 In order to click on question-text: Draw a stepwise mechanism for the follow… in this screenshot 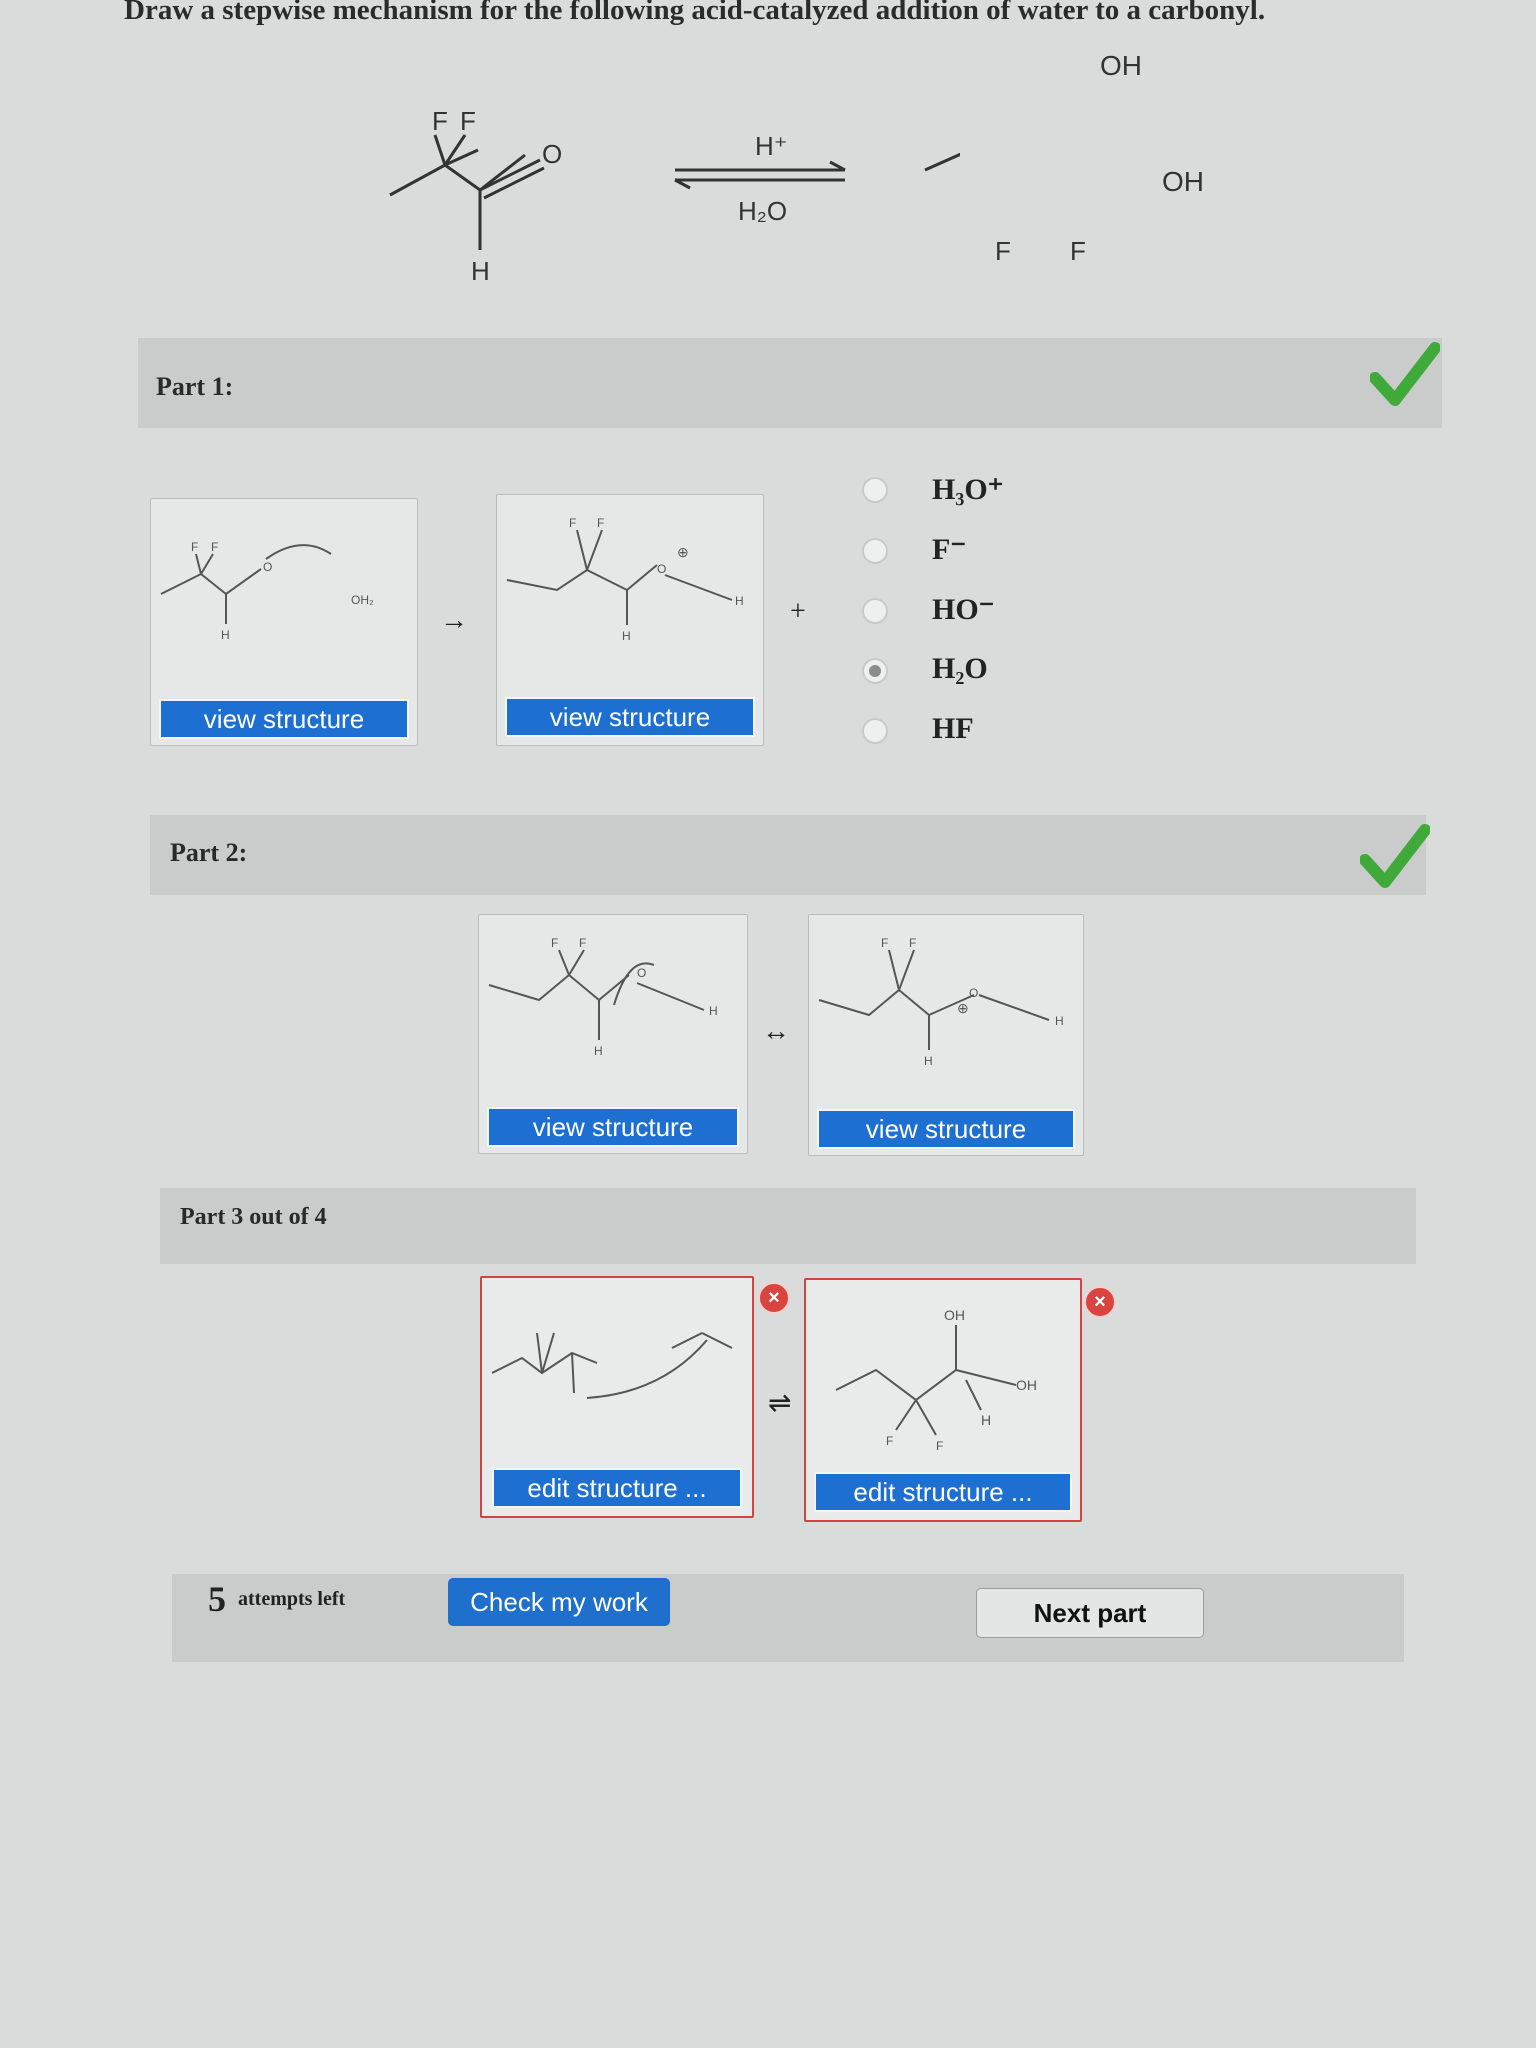, I will do `click(695, 13)`.